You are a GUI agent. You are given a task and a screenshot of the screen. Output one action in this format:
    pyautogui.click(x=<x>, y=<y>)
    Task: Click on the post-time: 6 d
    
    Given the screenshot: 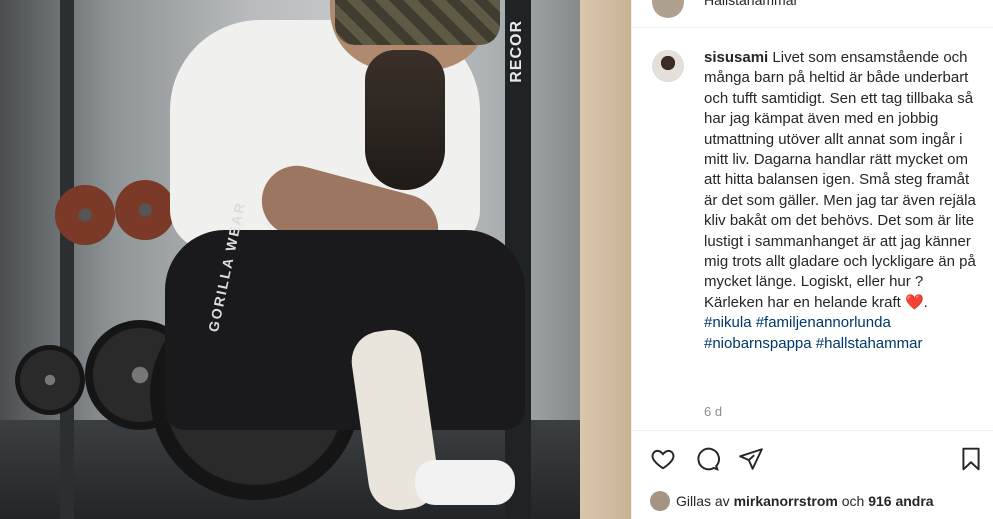 What is the action you would take?
    pyautogui.click(x=713, y=411)
    